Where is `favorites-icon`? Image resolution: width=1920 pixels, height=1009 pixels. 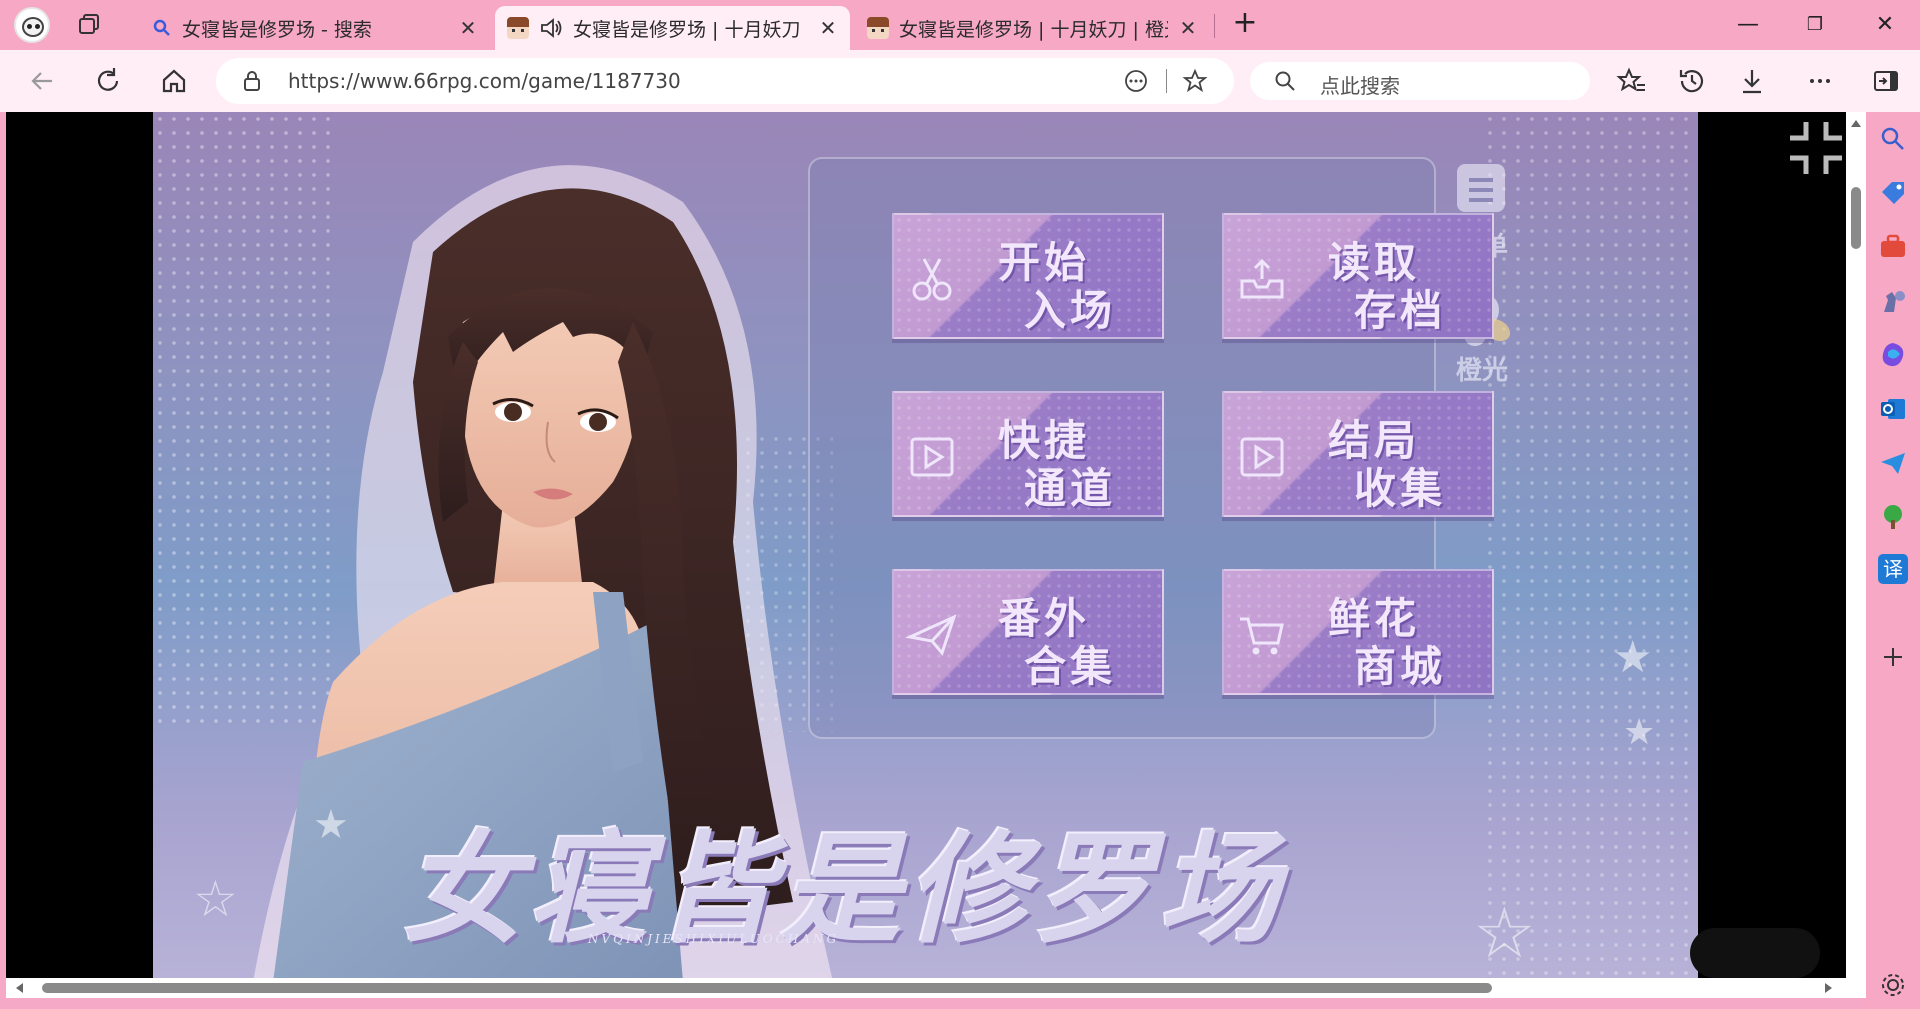 favorites-icon is located at coordinates (1632, 81).